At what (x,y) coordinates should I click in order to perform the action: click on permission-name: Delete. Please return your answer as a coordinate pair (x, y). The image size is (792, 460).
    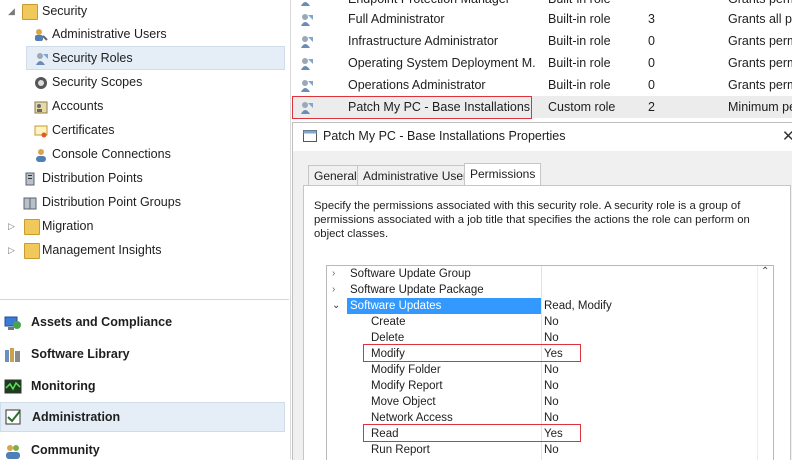
    Looking at the image, I should click on (388, 338).